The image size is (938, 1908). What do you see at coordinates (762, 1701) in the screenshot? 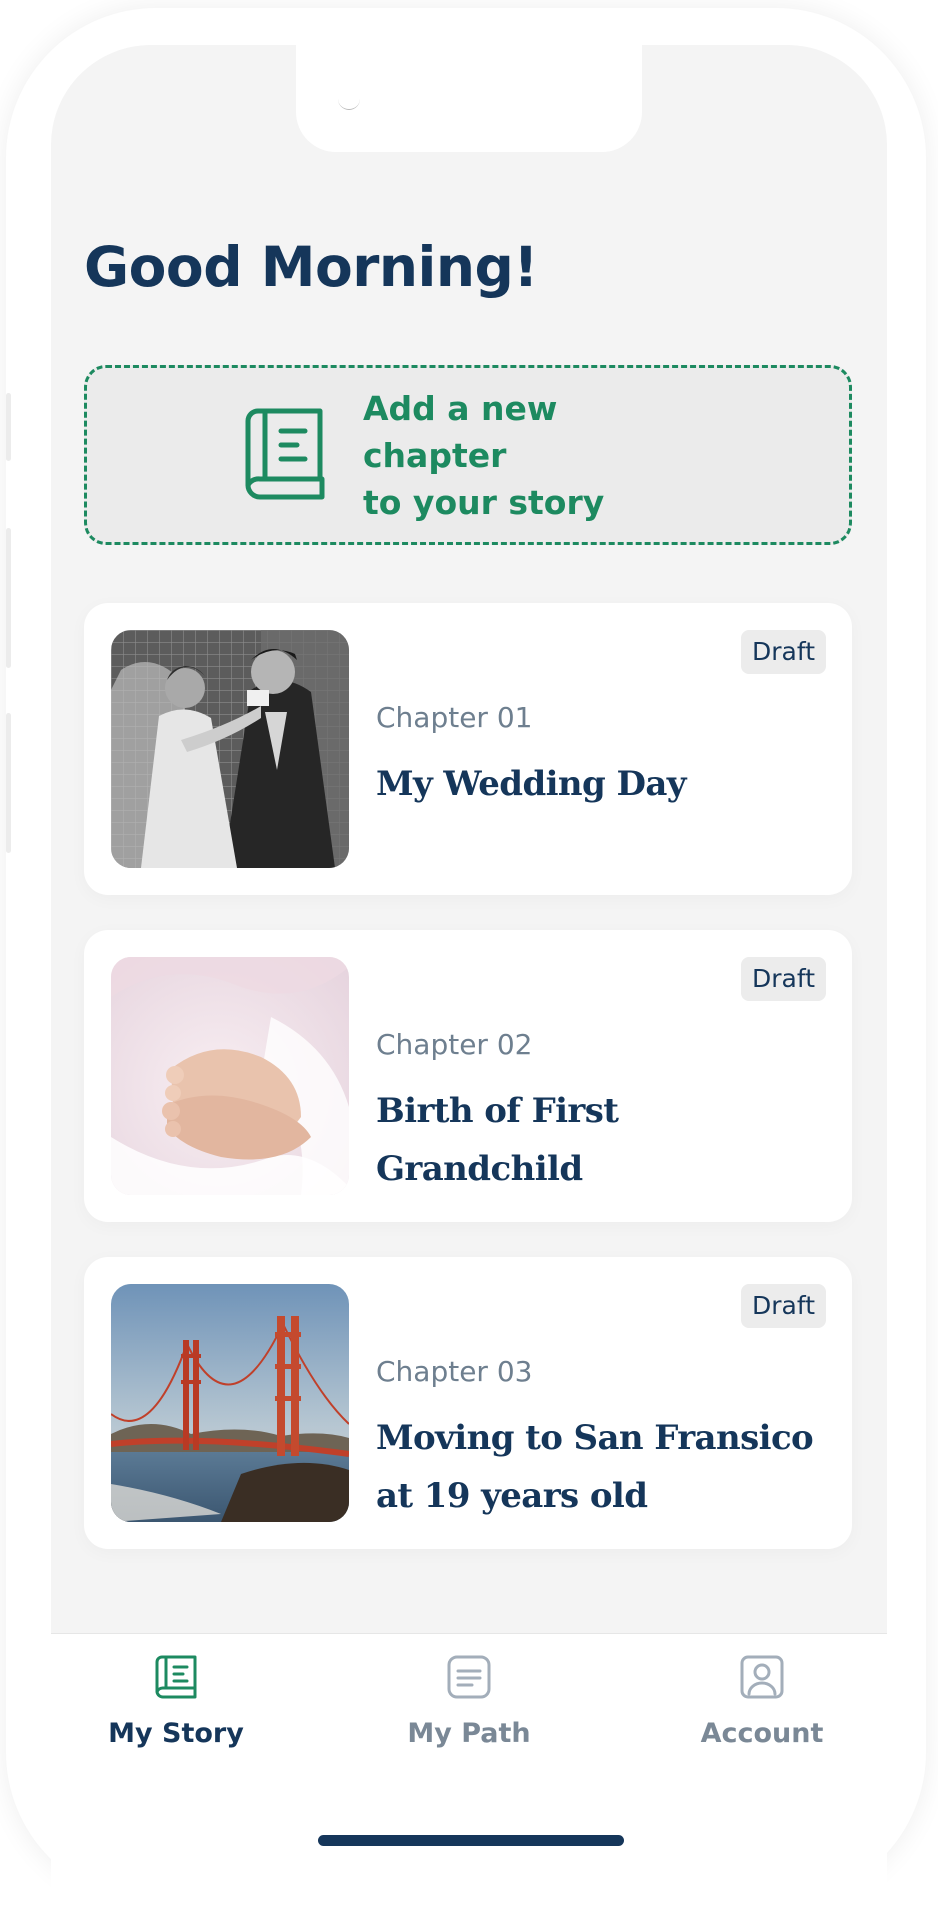
I see `tab-account: Account` at bounding box center [762, 1701].